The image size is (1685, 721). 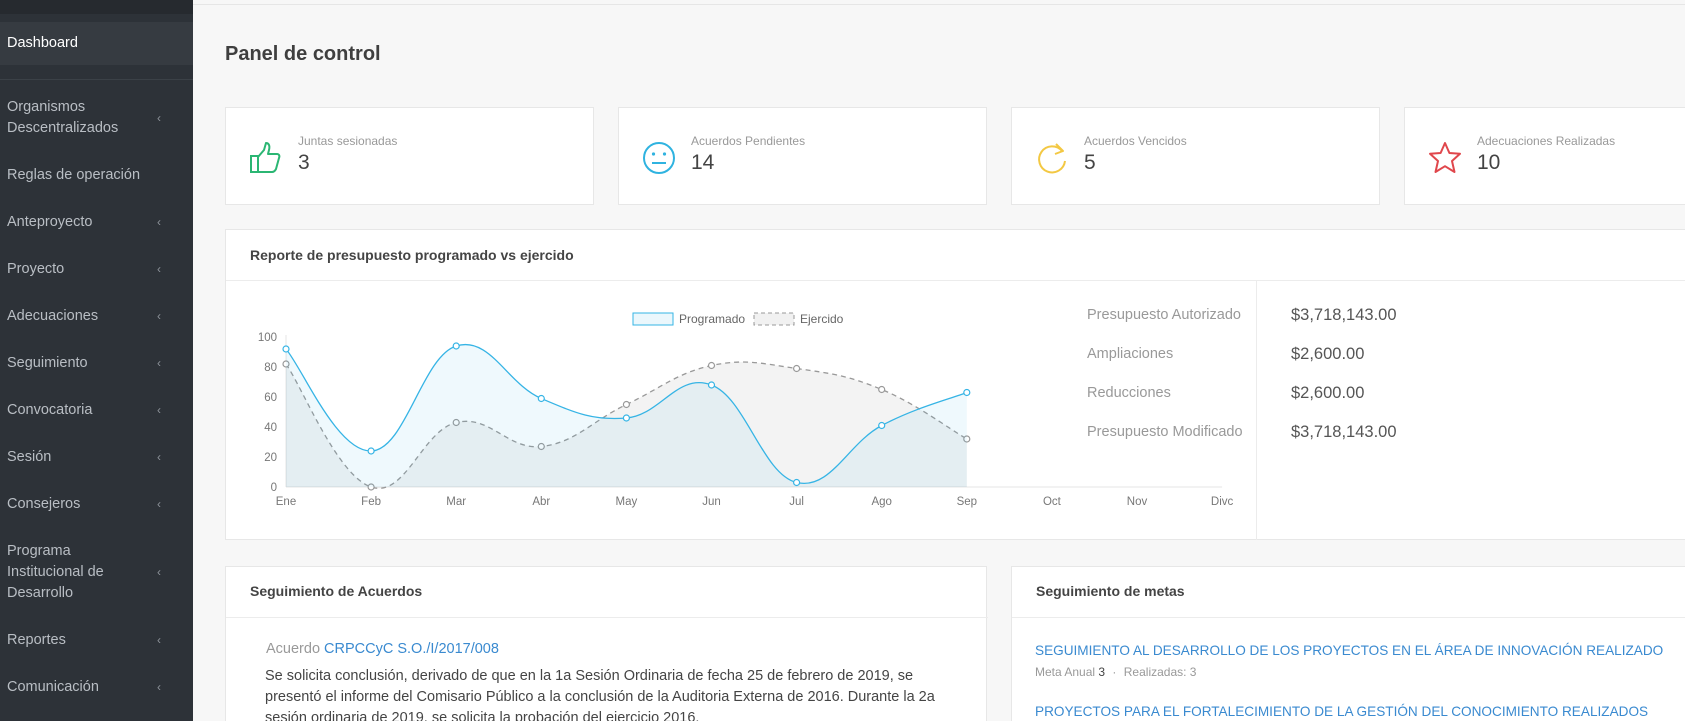 What do you see at coordinates (822, 319) in the screenshot?
I see `legend-label: Ejercido` at bounding box center [822, 319].